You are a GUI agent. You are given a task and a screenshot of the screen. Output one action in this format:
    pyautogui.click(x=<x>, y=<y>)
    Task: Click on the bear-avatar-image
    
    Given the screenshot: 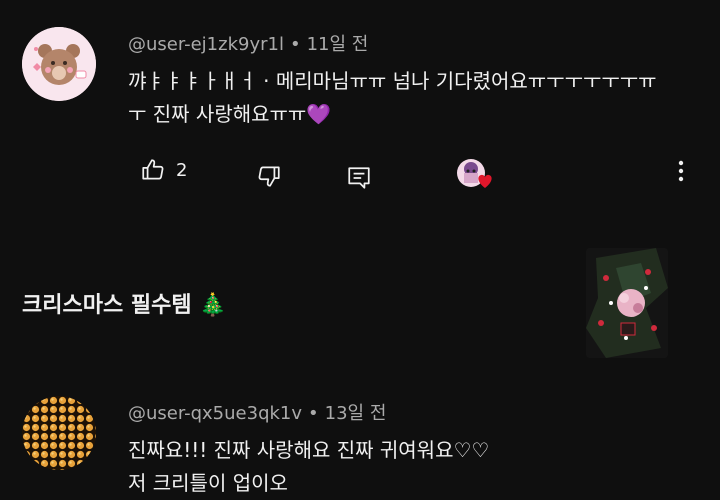 What is the action you would take?
    pyautogui.click(x=59, y=64)
    